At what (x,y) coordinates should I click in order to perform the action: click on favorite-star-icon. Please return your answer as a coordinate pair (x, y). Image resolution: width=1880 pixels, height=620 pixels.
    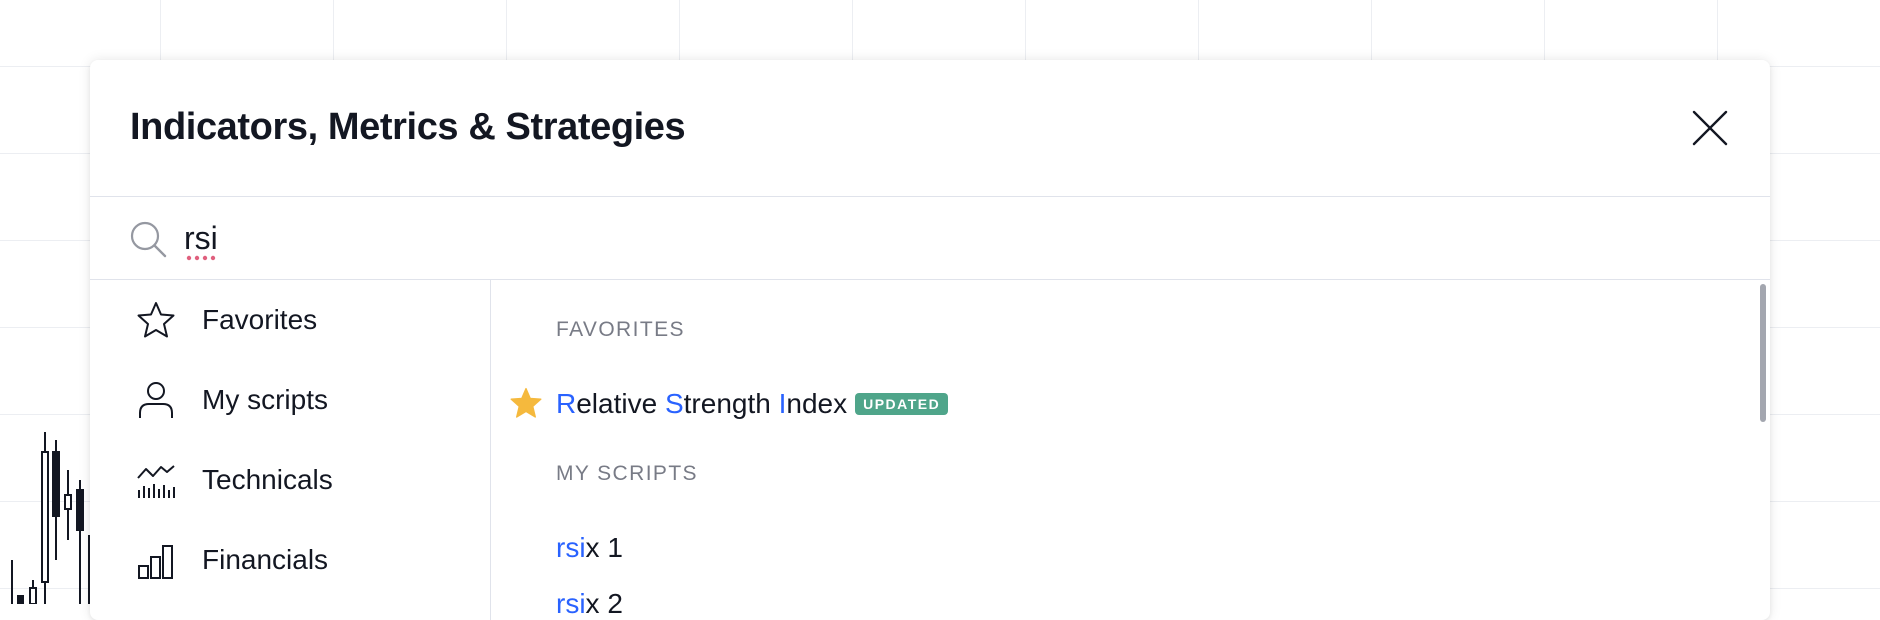
    Looking at the image, I should click on (526, 403).